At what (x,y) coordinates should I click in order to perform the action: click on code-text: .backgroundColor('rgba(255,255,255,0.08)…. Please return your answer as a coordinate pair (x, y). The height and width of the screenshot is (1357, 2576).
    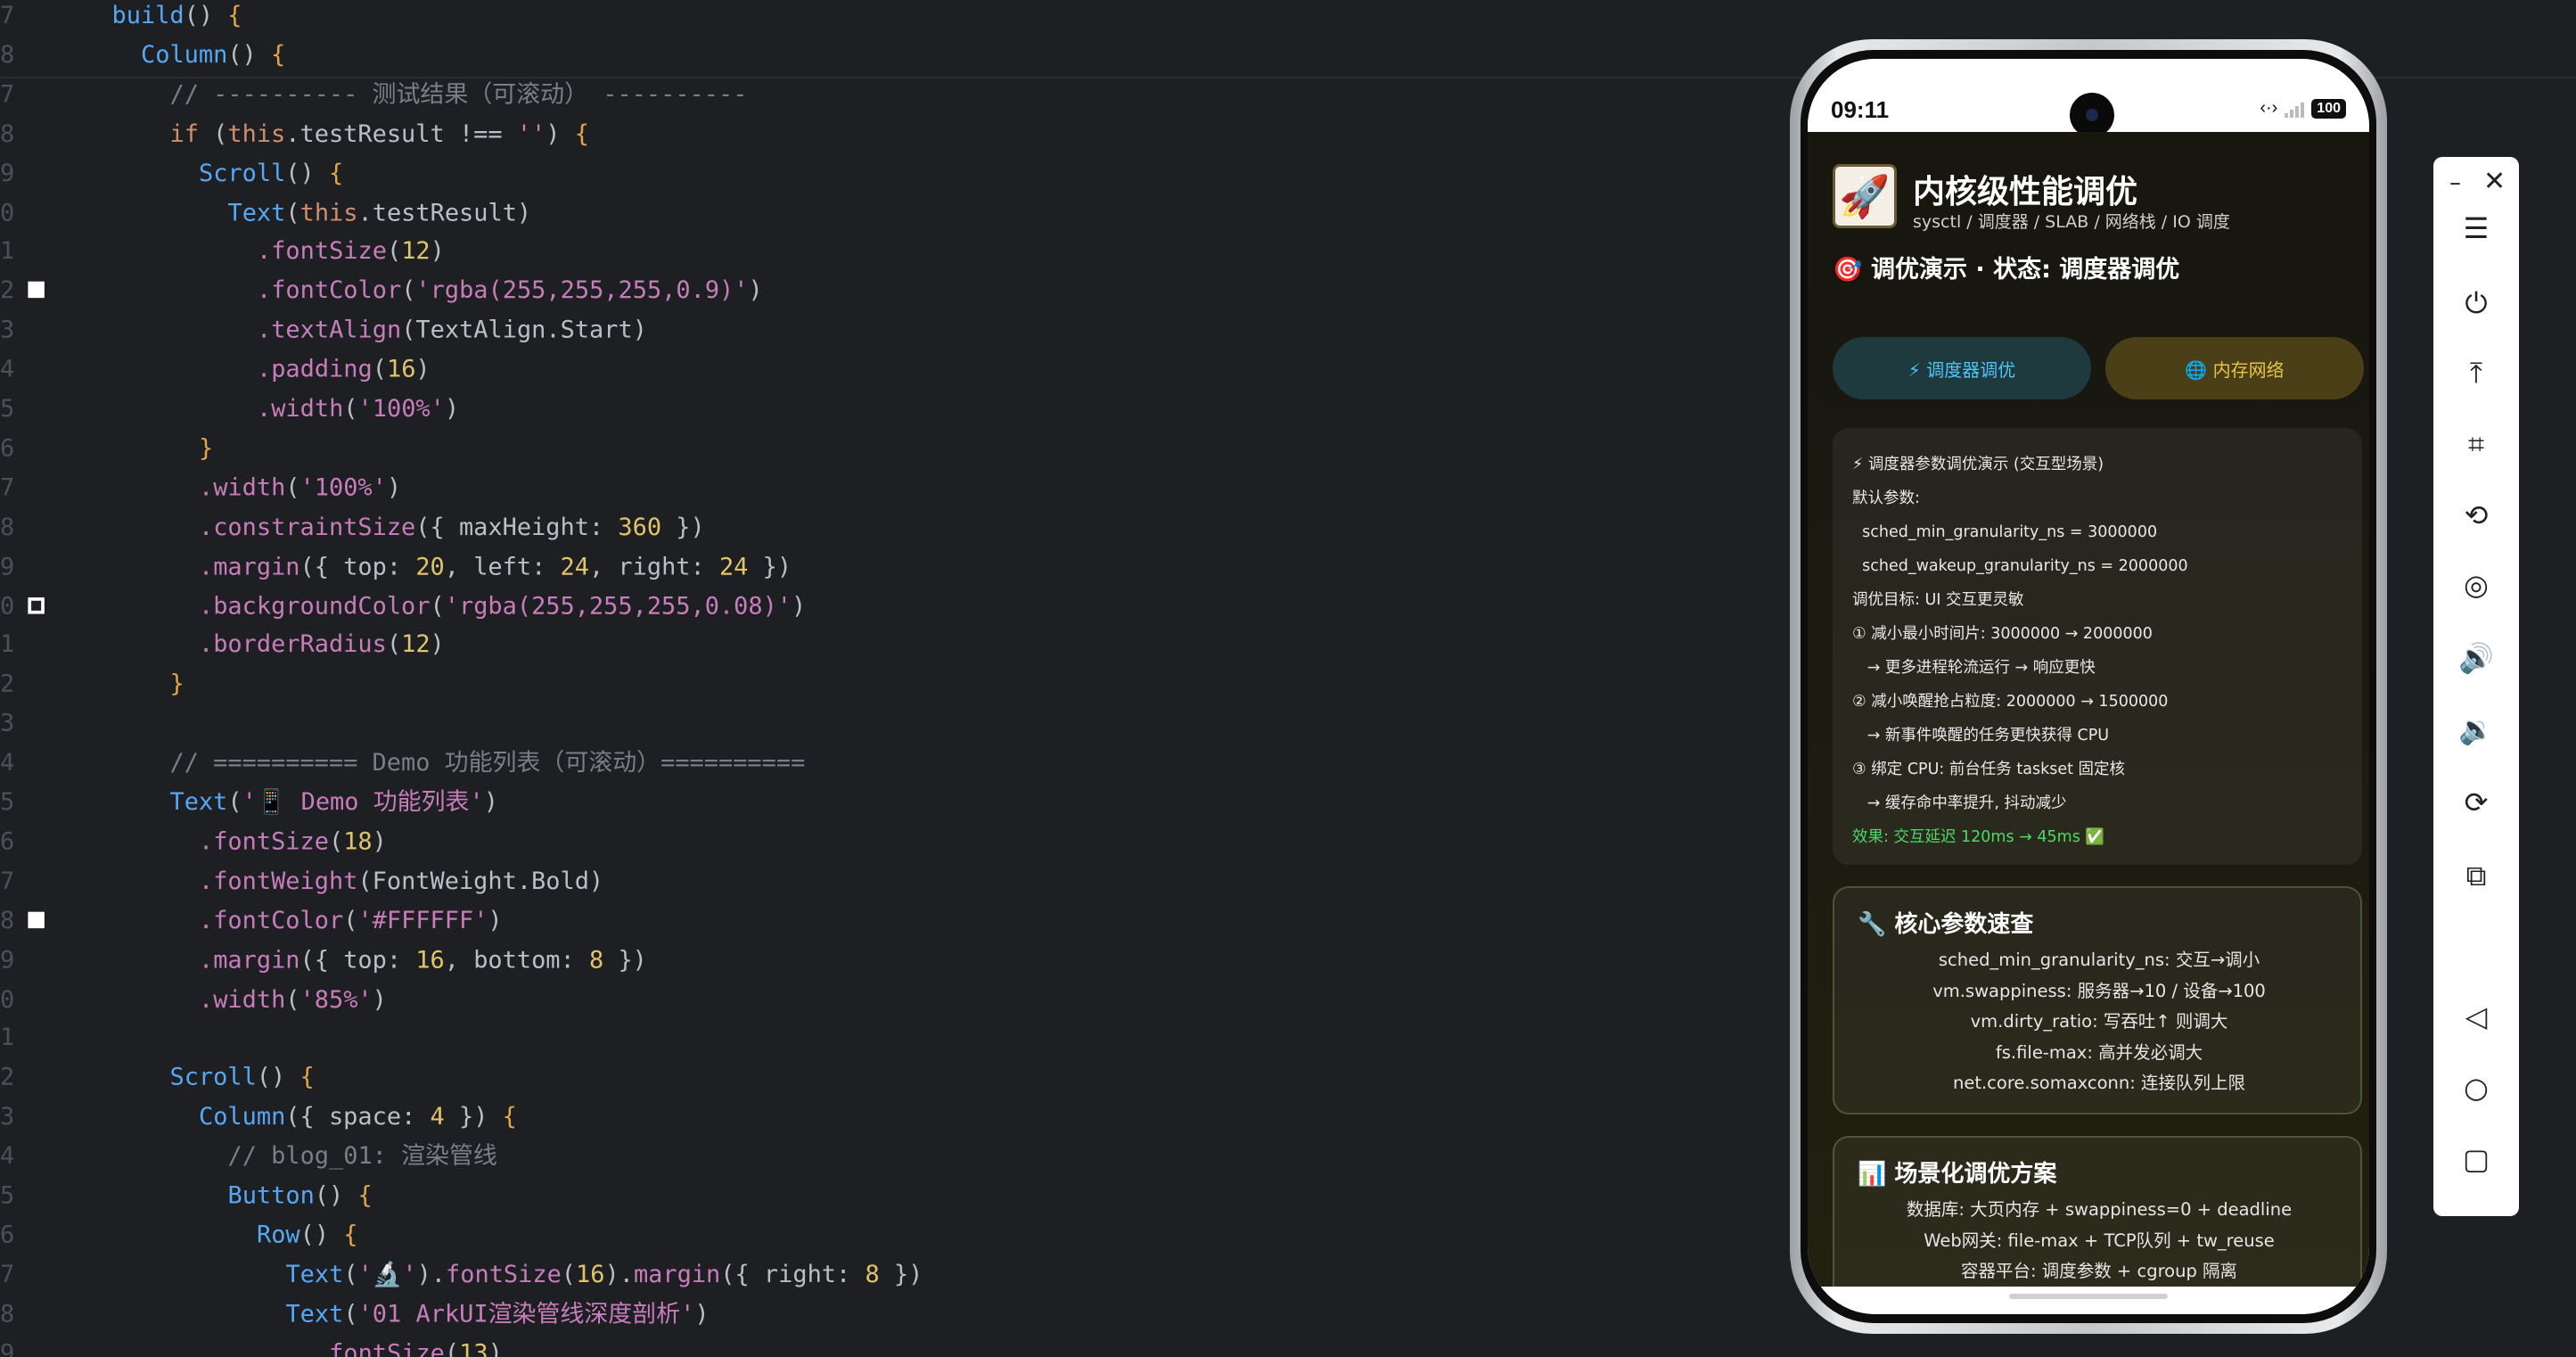
    Looking at the image, I should click on (502, 606).